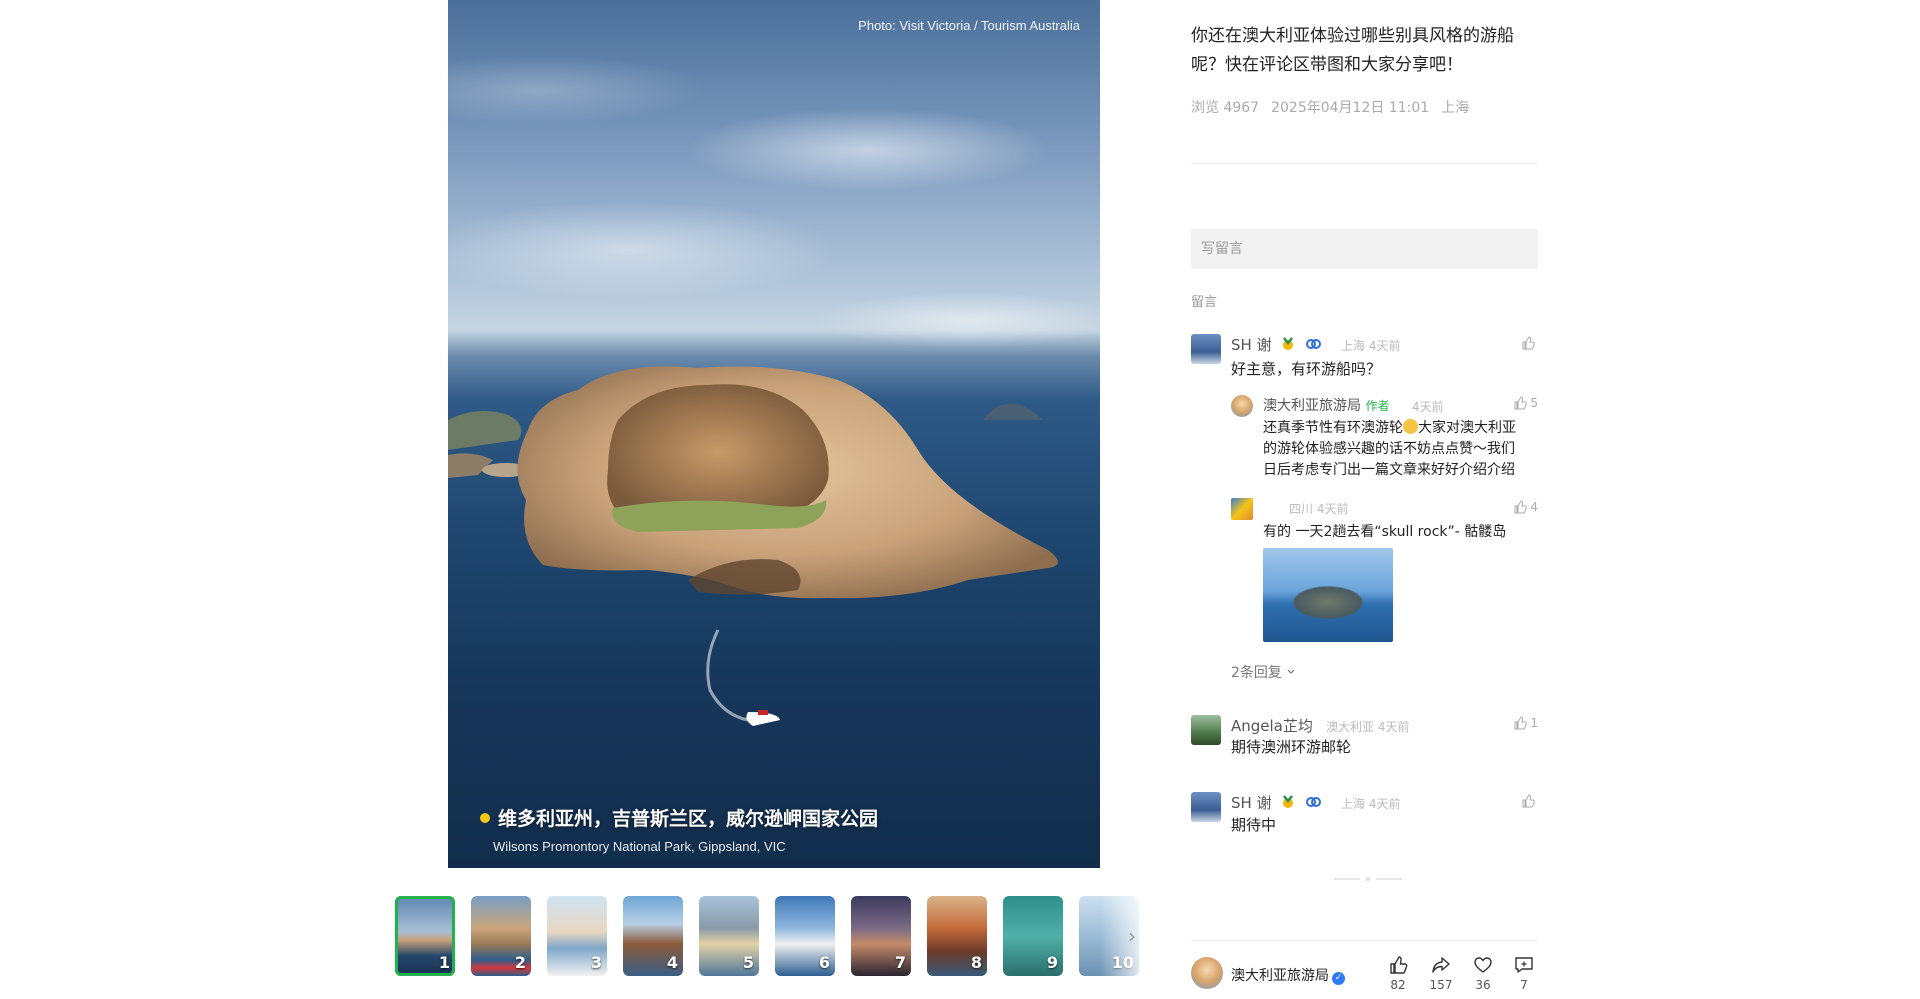 The height and width of the screenshot is (999, 1920). I want to click on comment-text: 好主意，有环游船吗？, so click(1306, 369).